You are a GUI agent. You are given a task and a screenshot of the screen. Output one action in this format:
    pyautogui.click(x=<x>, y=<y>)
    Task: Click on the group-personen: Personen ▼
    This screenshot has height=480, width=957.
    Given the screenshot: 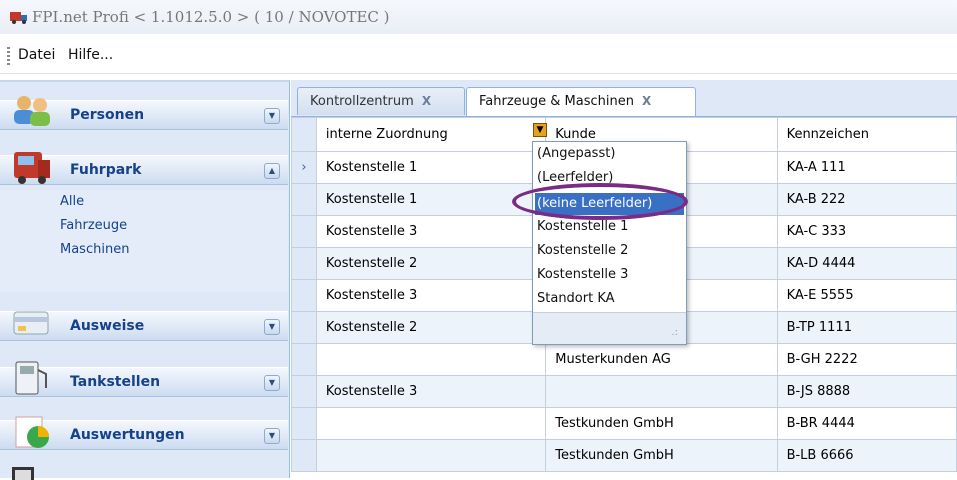 What is the action you would take?
    pyautogui.click(x=144, y=113)
    